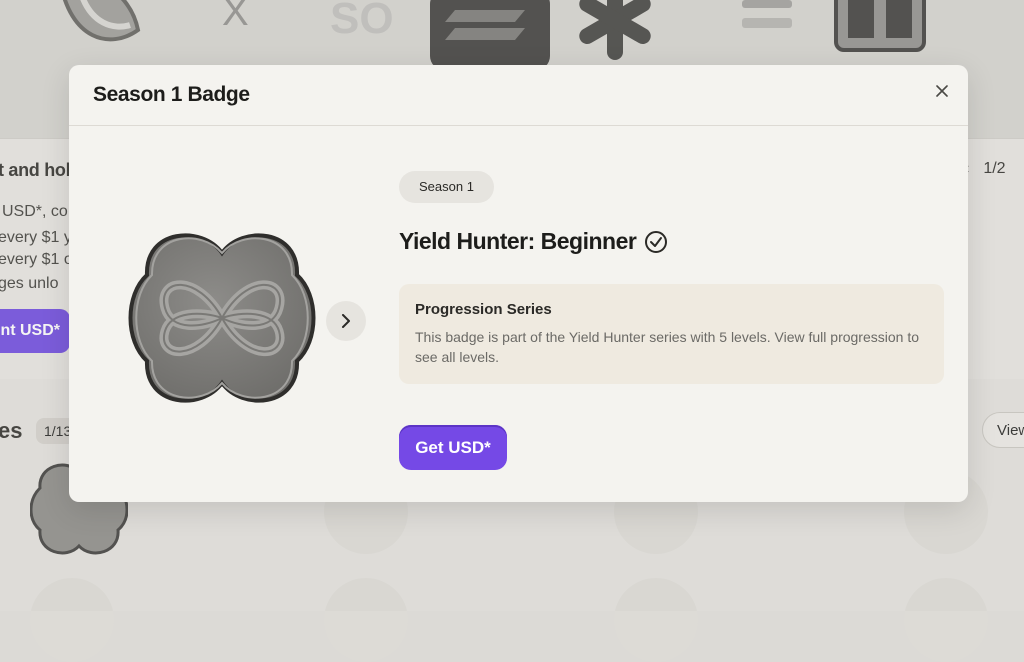 The width and height of the screenshot is (1024, 662). Describe the element at coordinates (483, 309) in the screenshot. I see `progression-title: Progression Series` at that location.